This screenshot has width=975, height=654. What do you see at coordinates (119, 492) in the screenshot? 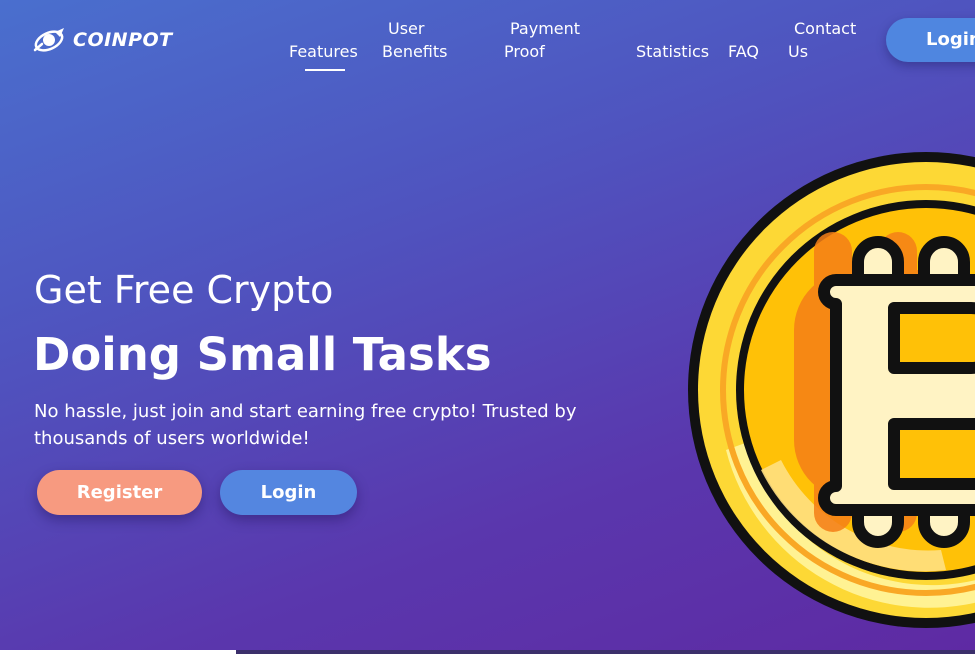
I see `register-button: Register` at bounding box center [119, 492].